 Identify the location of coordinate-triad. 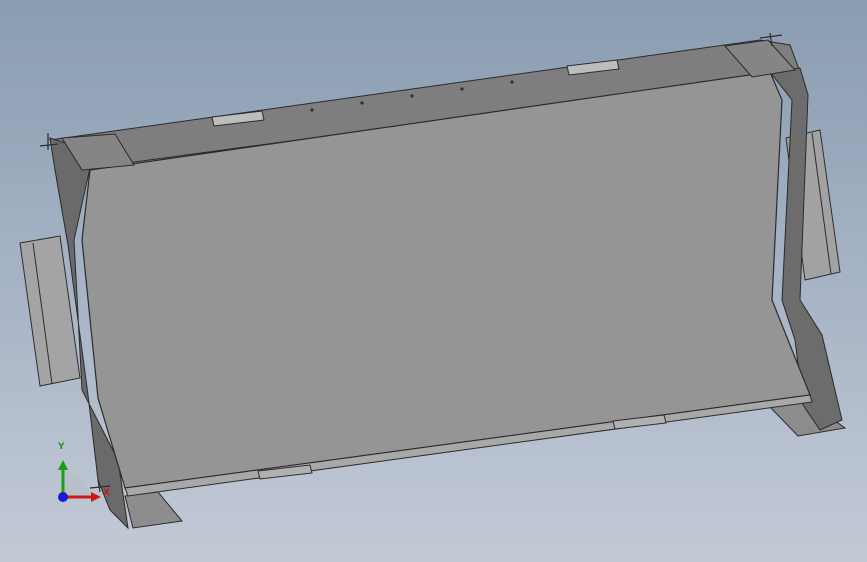
(79, 481).